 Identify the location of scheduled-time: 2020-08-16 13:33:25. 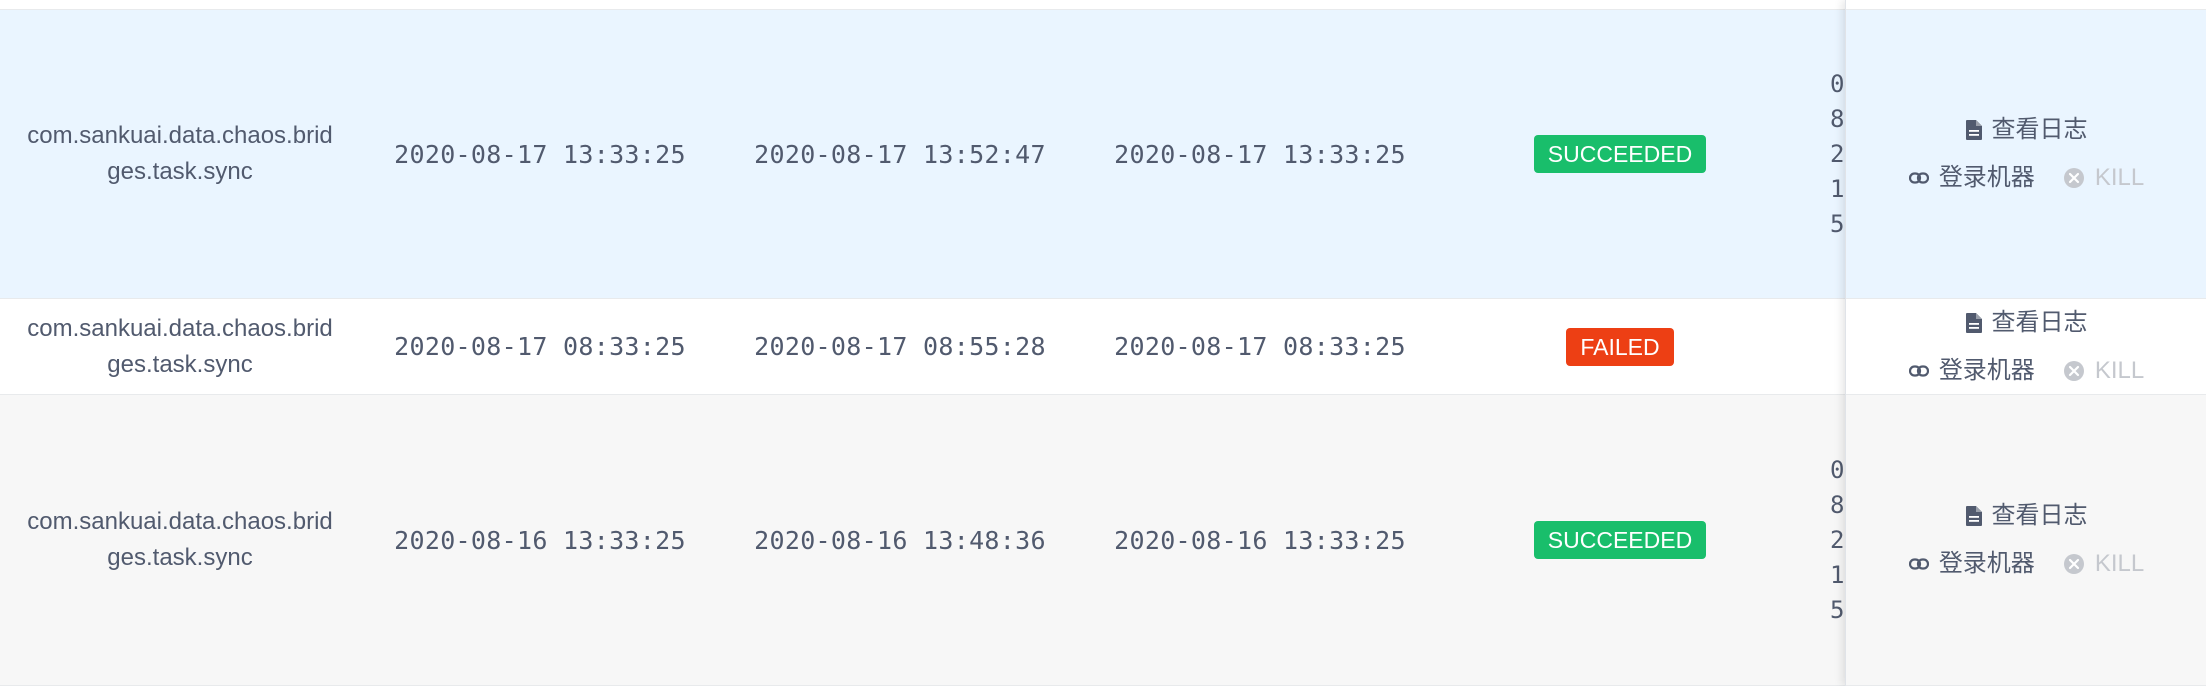
(540, 540).